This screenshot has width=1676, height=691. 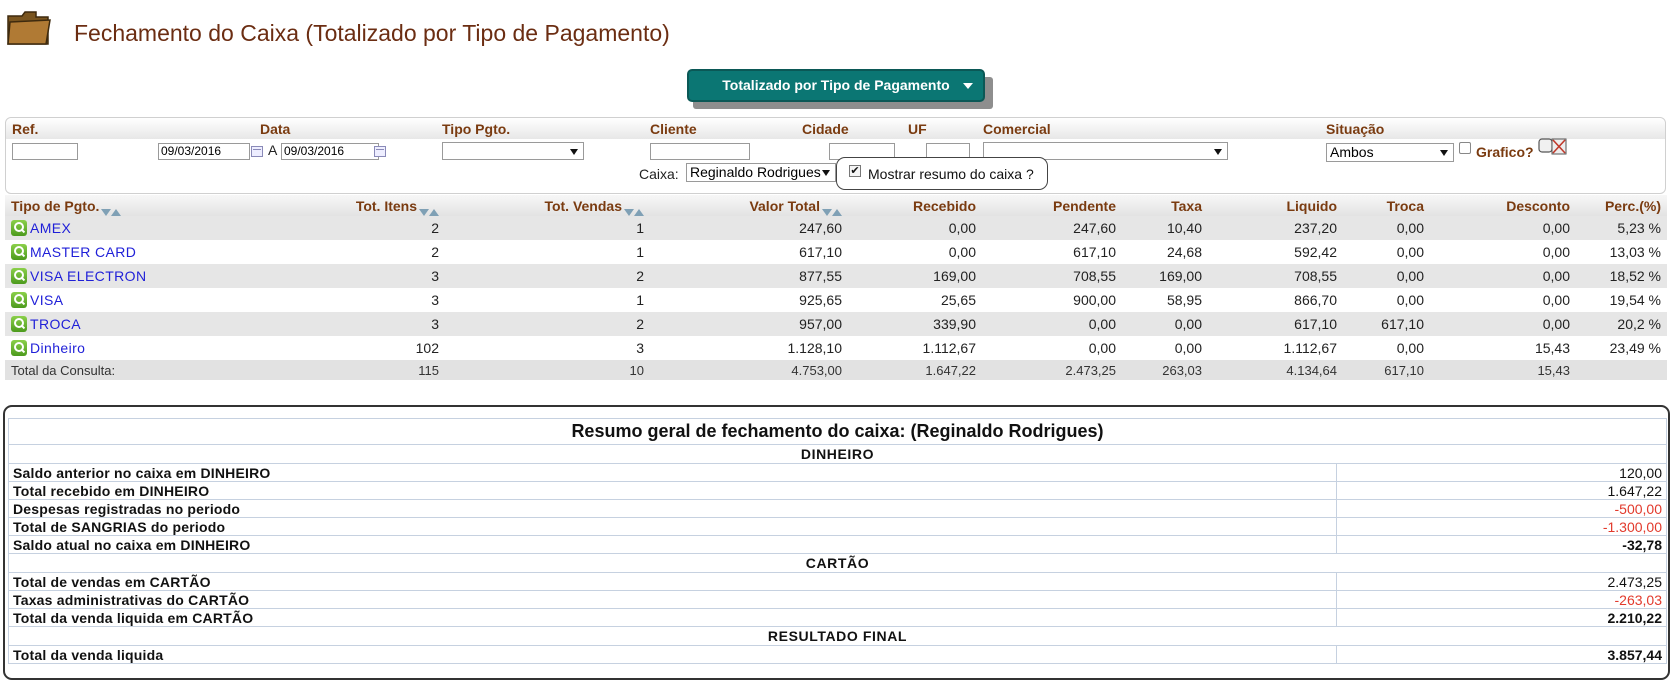 I want to click on mode-selector-button: Totalizado por Tipo de Pagamento, so click(x=836, y=85).